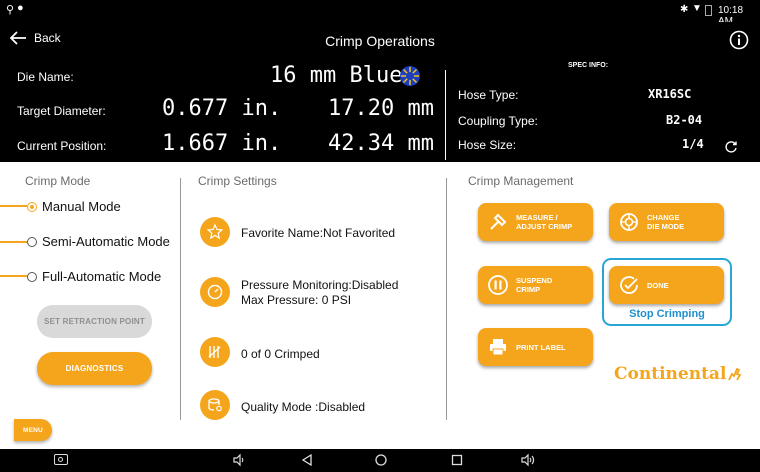 The width and height of the screenshot is (760, 472). I want to click on horse-icon, so click(735, 374).